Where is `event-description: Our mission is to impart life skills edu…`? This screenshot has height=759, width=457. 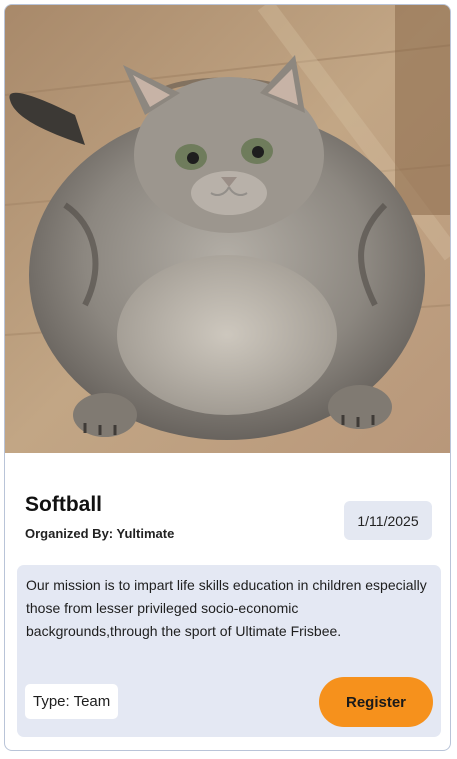 event-description: Our mission is to impart life skills edu… is located at coordinates (226, 608).